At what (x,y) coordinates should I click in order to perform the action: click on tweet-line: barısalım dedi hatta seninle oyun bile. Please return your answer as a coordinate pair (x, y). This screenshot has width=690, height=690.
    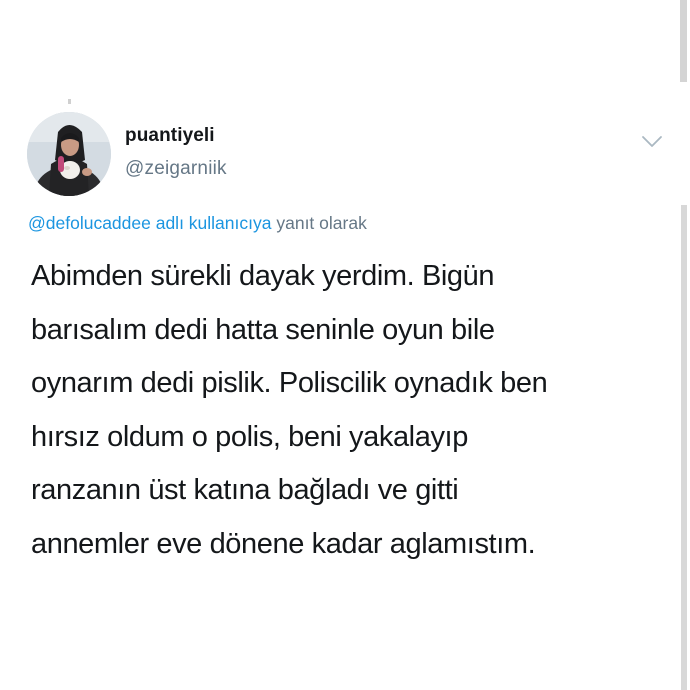
    Looking at the image, I should click on (263, 329).